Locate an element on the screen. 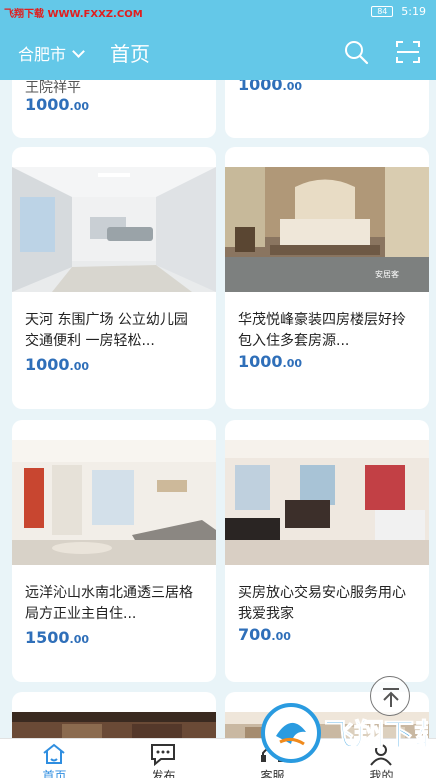 The image size is (436, 778). home-icon is located at coordinates (54, 753).